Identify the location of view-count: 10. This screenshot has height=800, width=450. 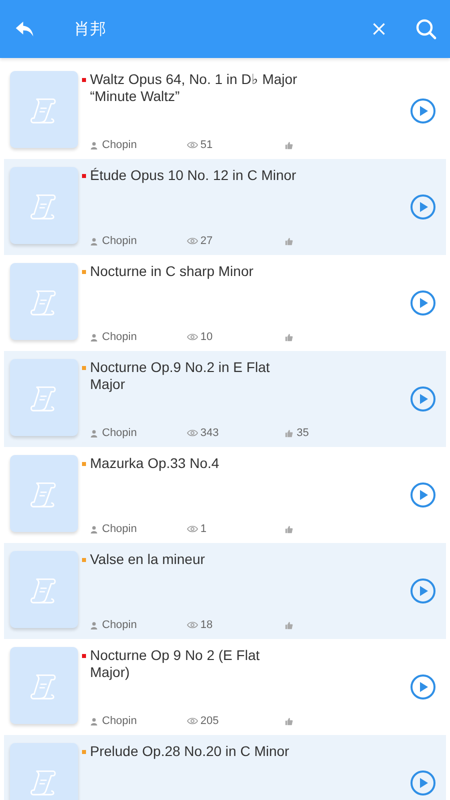
(206, 337).